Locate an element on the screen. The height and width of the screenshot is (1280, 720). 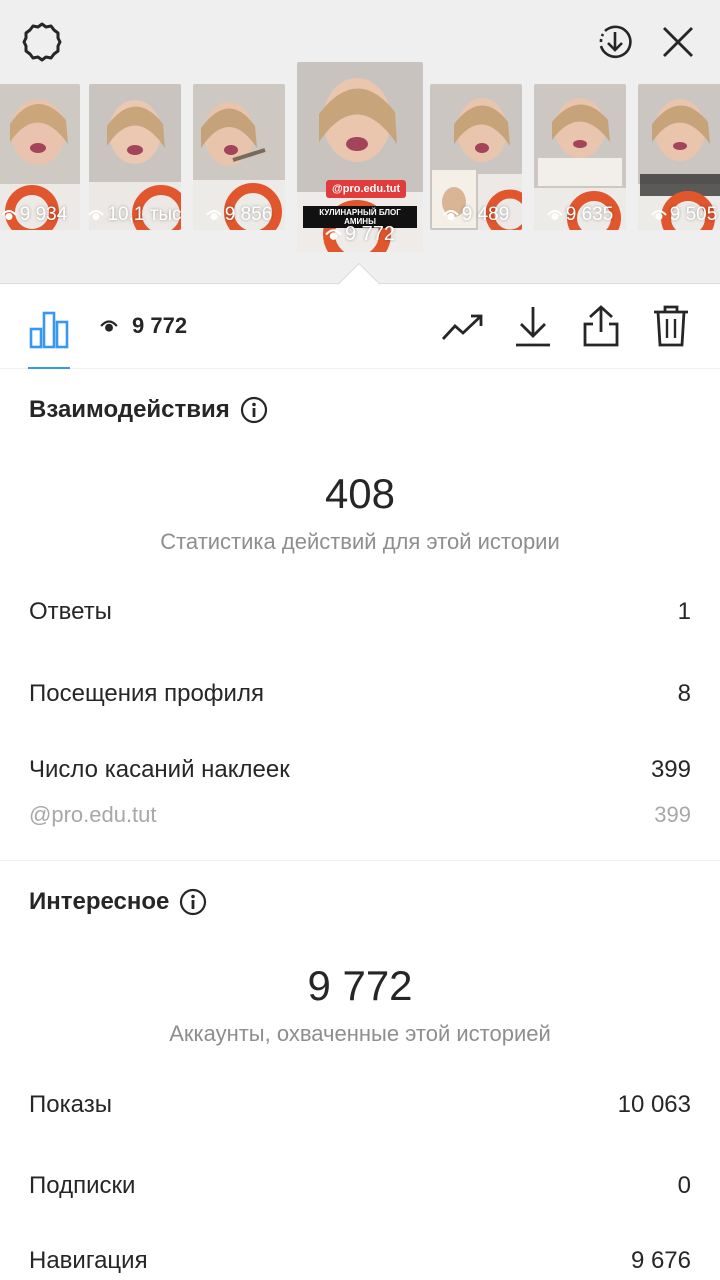
download-circle-icon is located at coordinates (615, 42).